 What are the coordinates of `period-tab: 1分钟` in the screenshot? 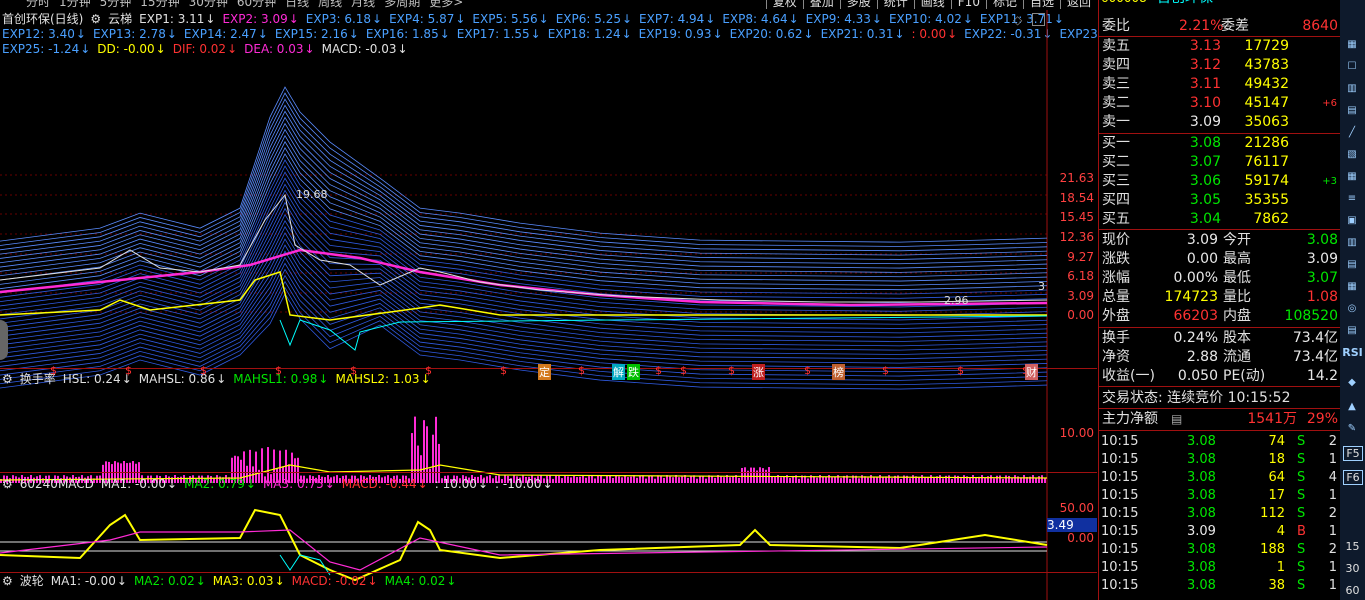 It's located at (75, 4).